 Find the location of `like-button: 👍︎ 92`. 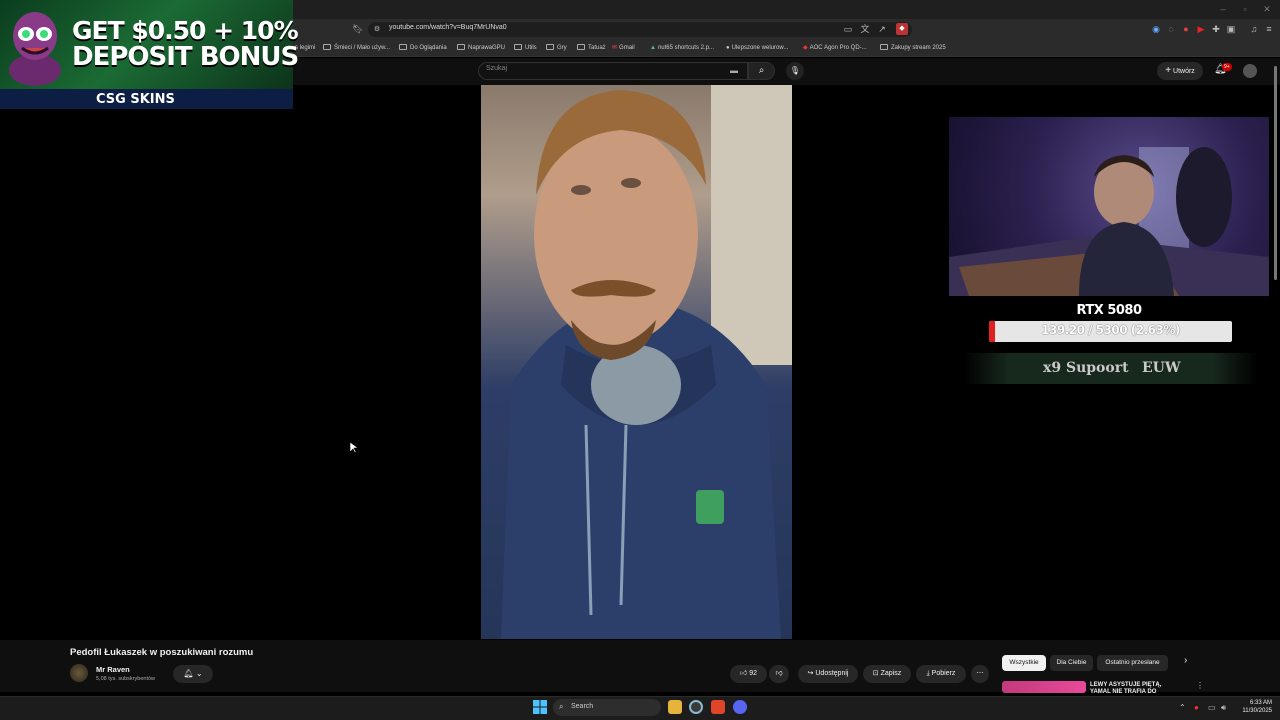

like-button: 👍︎ 92 is located at coordinates (748, 674).